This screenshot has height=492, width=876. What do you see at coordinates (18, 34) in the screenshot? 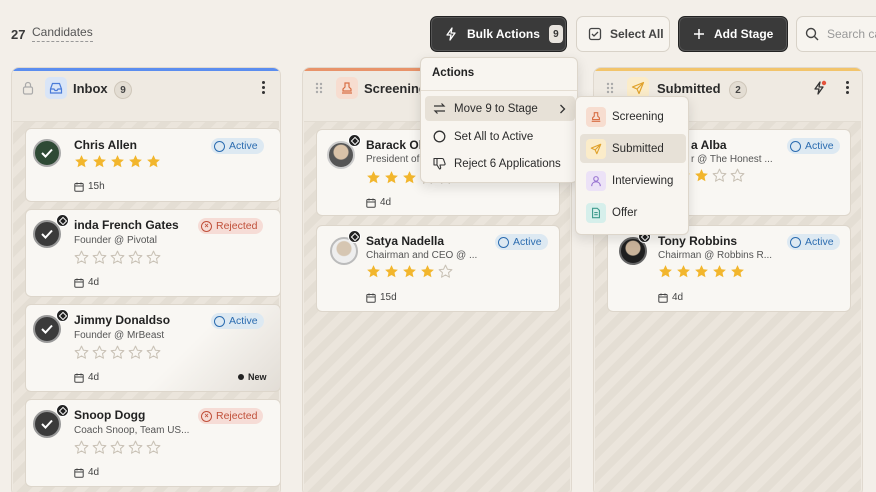
I see `candidate-count: 27` at bounding box center [18, 34].